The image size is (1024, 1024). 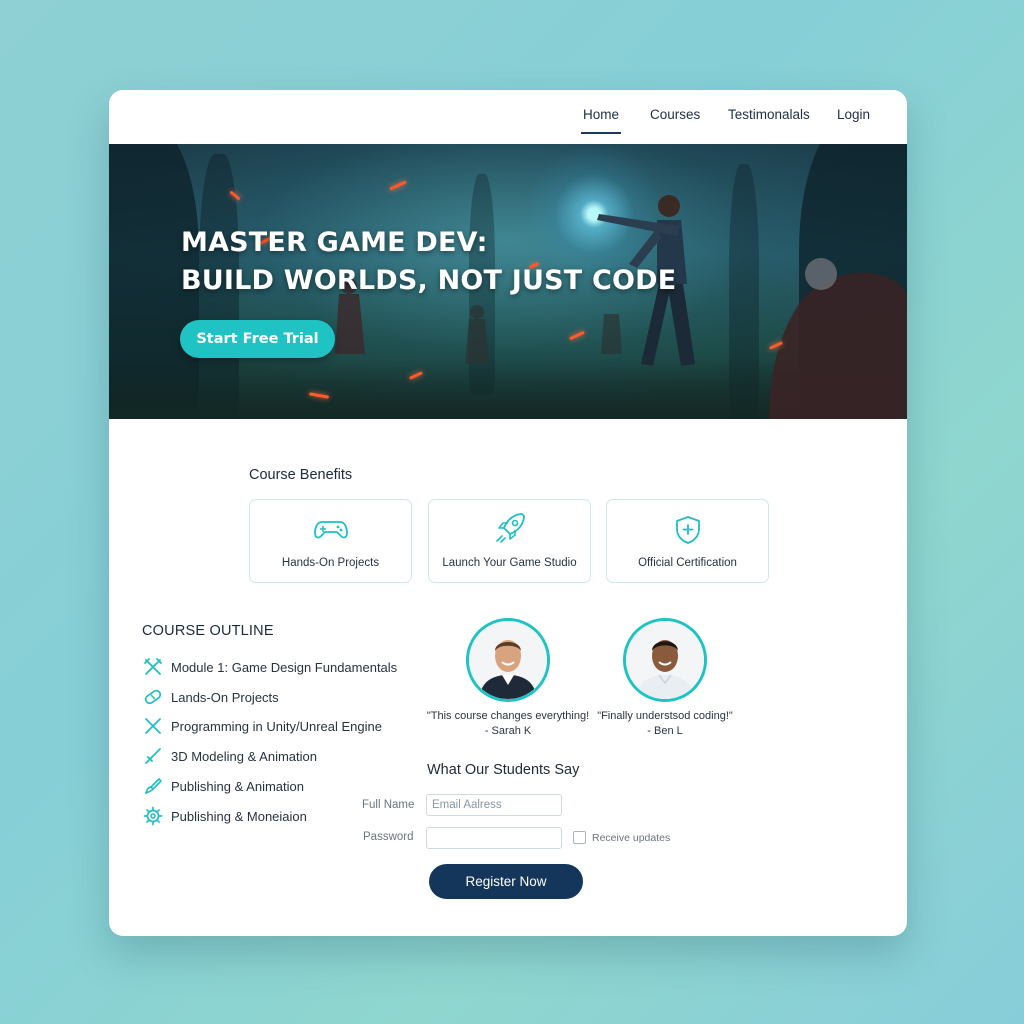 I want to click on password-field, so click(x=494, y=838).